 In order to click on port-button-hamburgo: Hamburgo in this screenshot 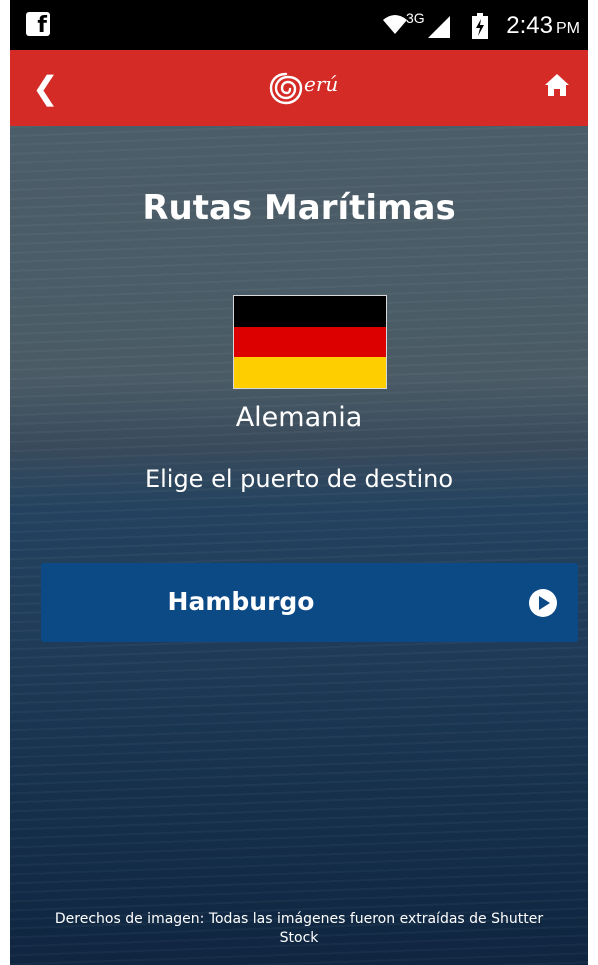, I will do `click(309, 602)`.